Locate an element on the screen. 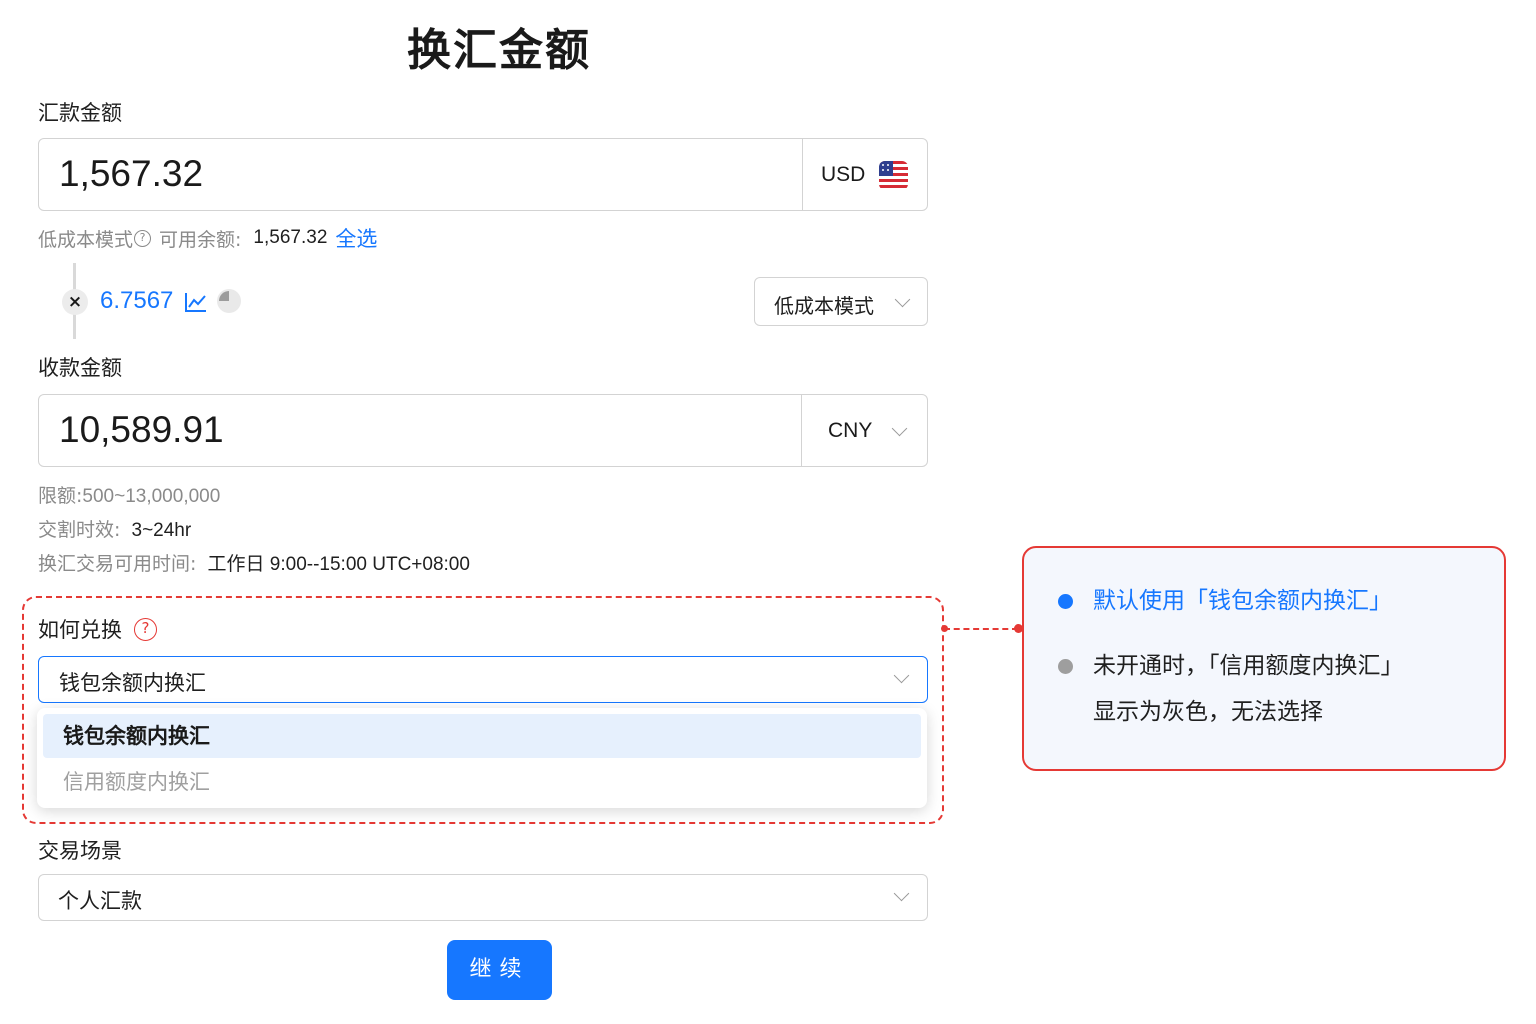  send-currency-selector: USD is located at coordinates (864, 174).